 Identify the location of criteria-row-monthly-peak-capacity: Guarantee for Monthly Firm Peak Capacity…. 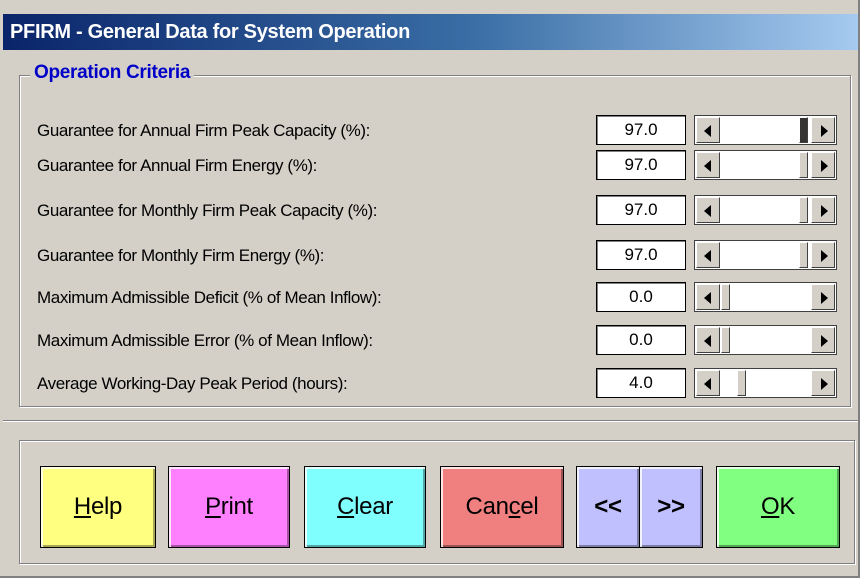
(433, 212).